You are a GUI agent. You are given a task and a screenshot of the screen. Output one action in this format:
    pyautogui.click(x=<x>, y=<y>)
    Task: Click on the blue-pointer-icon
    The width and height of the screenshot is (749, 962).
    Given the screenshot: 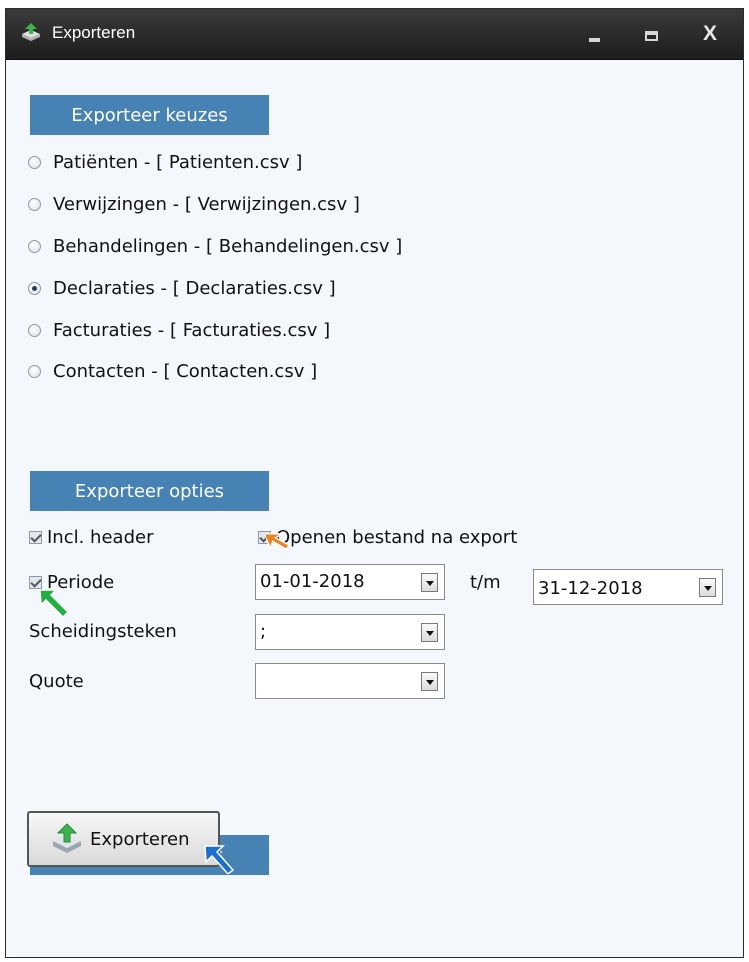 What is the action you would take?
    pyautogui.click(x=219, y=859)
    